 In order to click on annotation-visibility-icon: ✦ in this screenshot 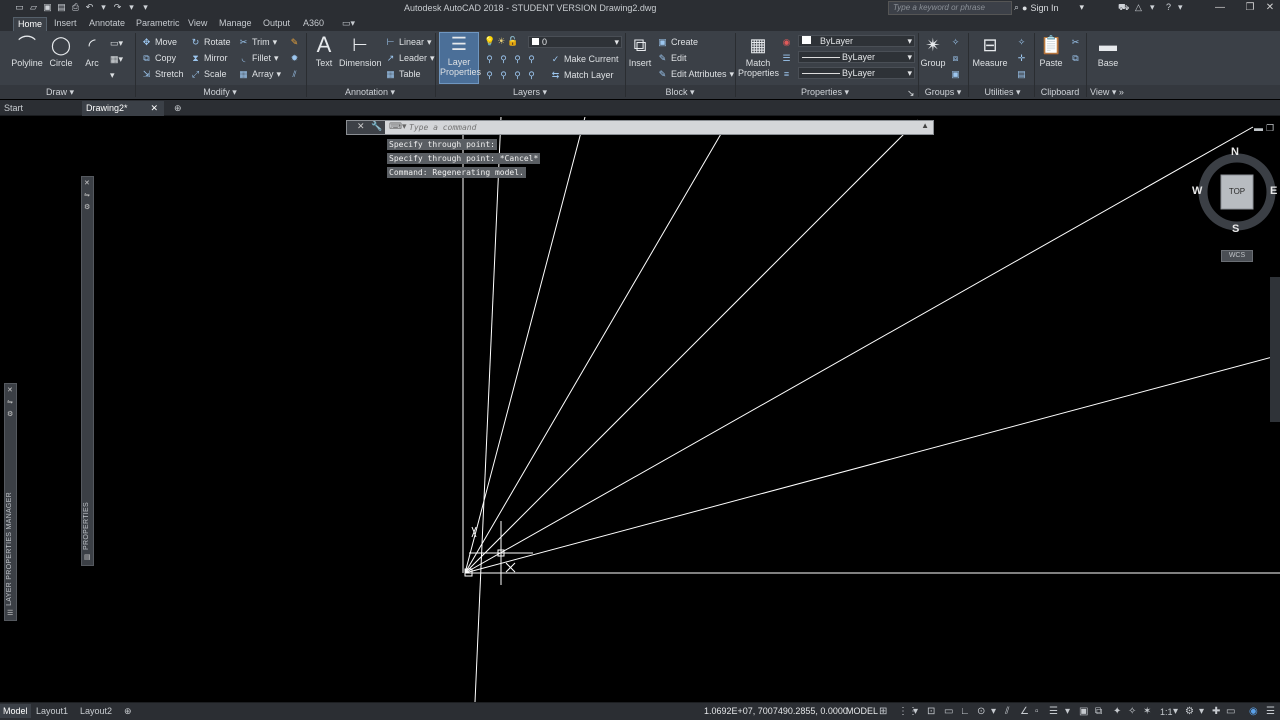, I will do `click(1117, 712)`.